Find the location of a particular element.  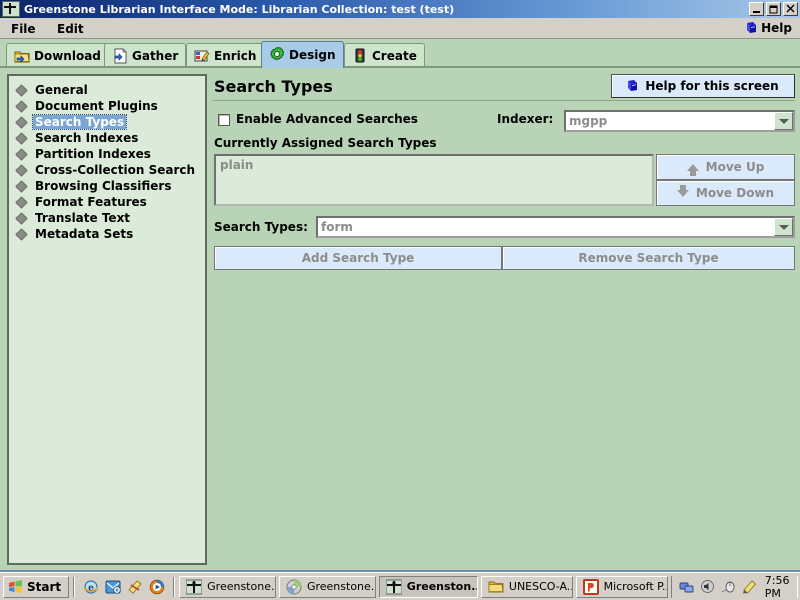

sidebar-item-browsing-classifiers: Browsing Classifiers is located at coordinates (109, 186).